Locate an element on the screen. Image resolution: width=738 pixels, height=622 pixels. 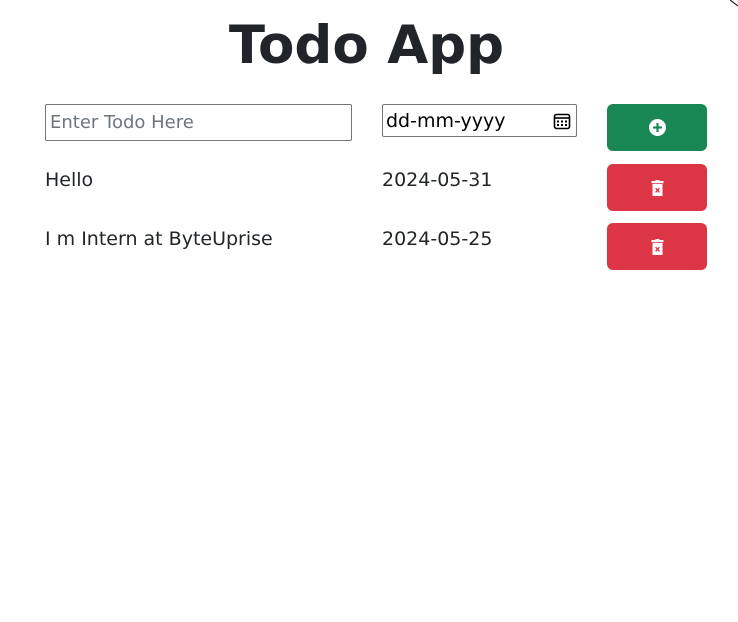
todo-item-date: 2024-05-25 is located at coordinates (437, 239).